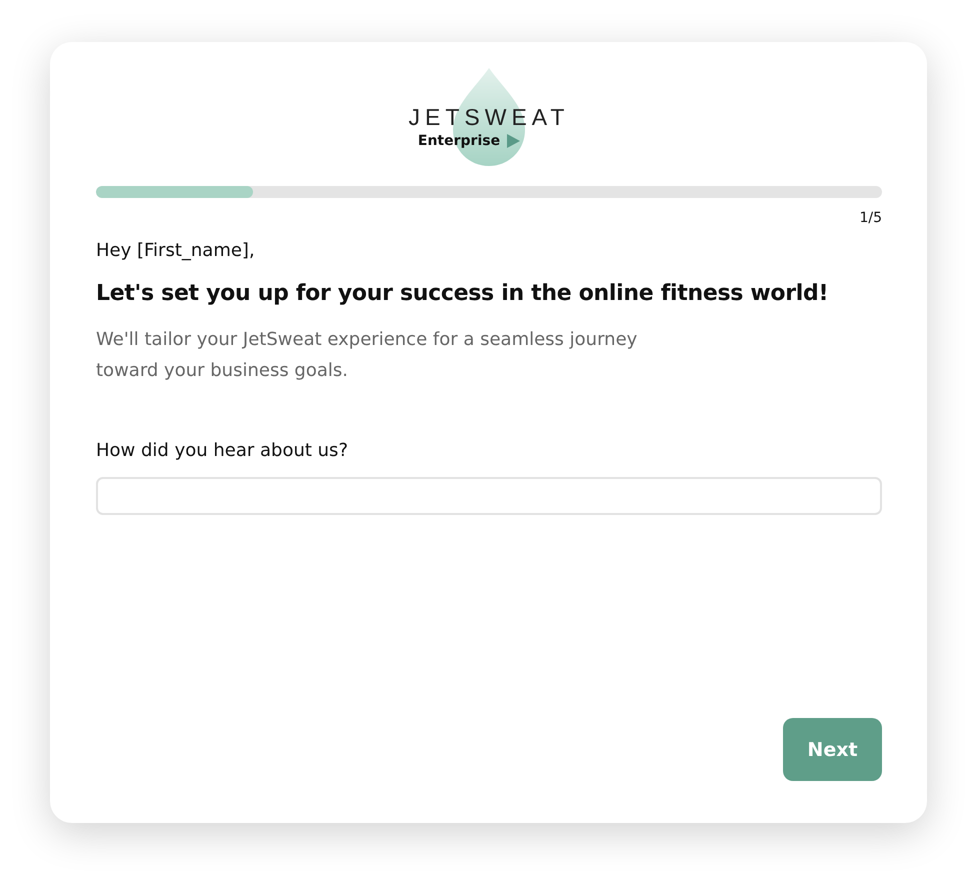  Describe the element at coordinates (367, 355) in the screenshot. I see `intro-text: We'll tailor your JetSweat experience for a seamless journey toward your business goals.` at that location.